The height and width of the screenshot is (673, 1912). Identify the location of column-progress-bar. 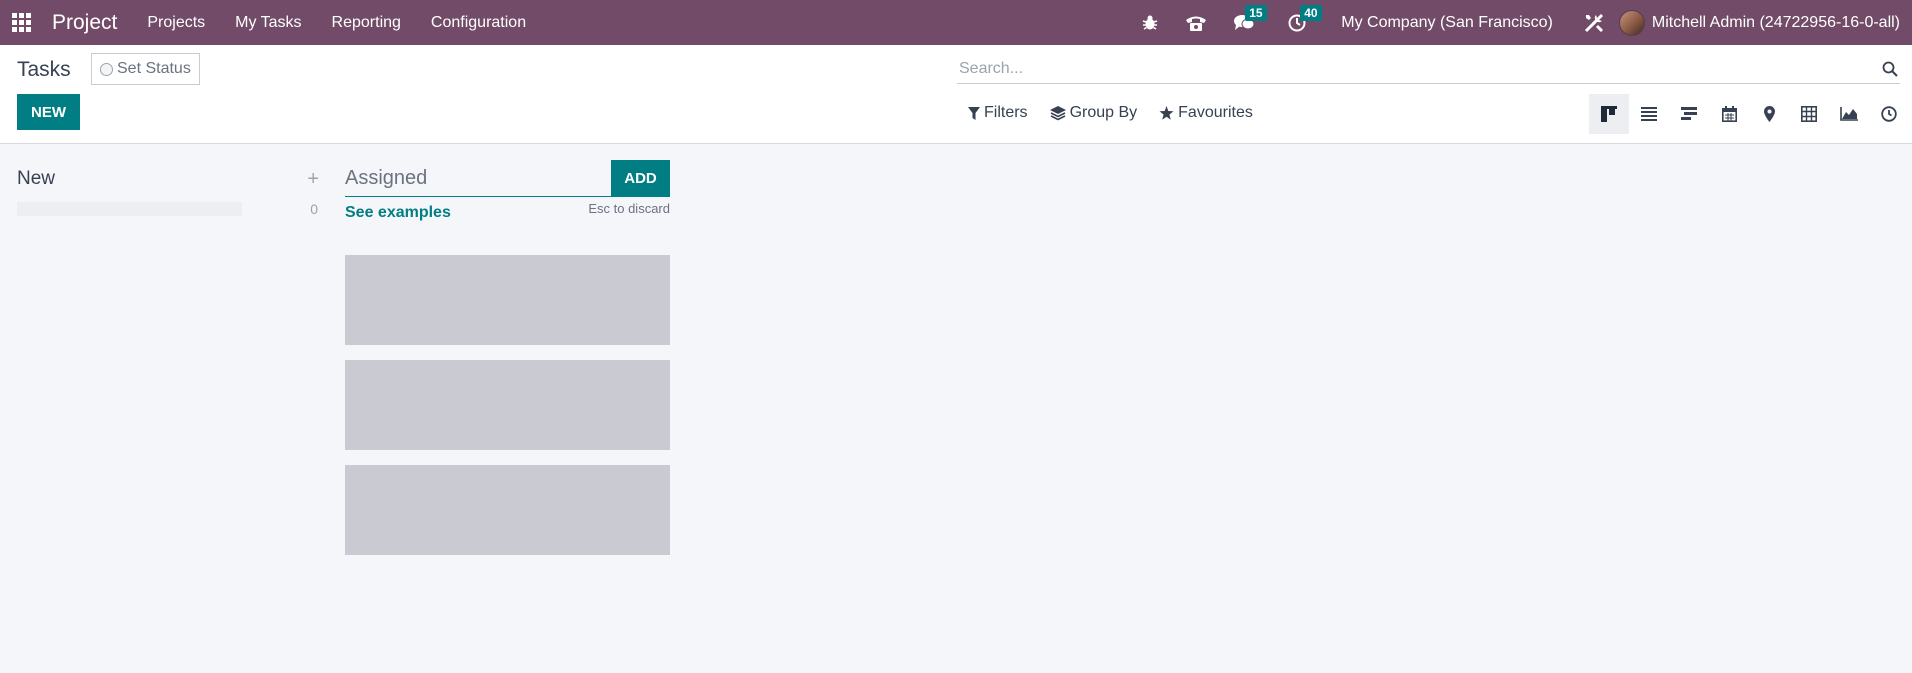
(129, 209).